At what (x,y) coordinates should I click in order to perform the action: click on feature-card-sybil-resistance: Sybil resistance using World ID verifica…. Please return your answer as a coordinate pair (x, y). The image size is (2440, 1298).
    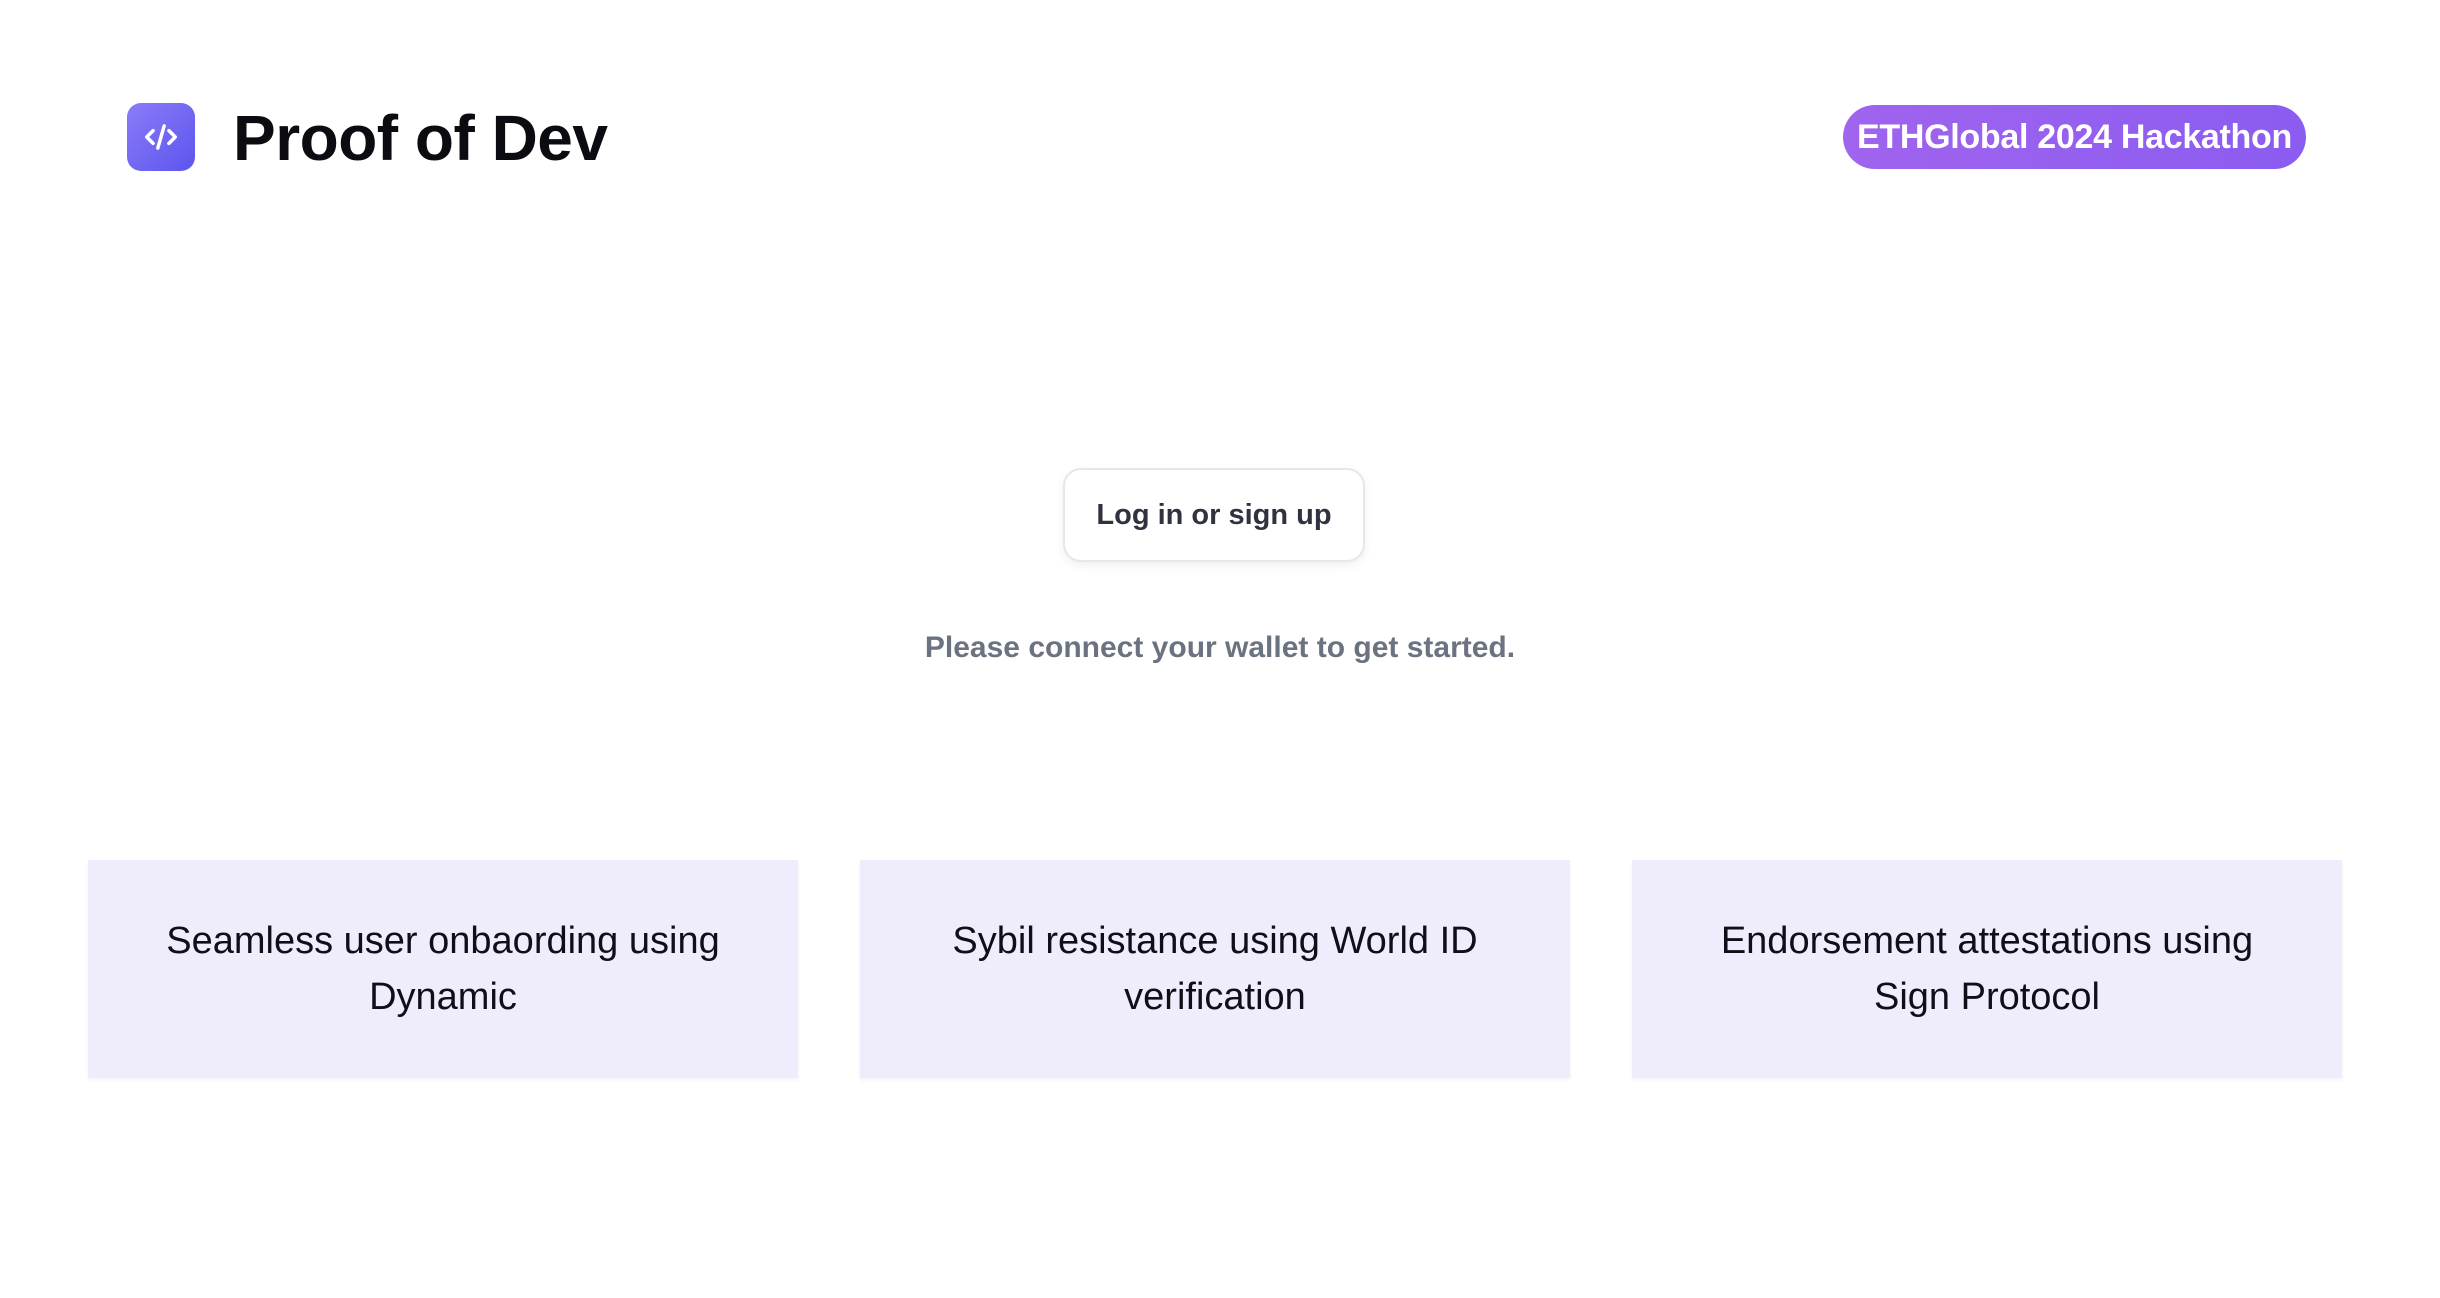
    Looking at the image, I should click on (1215, 969).